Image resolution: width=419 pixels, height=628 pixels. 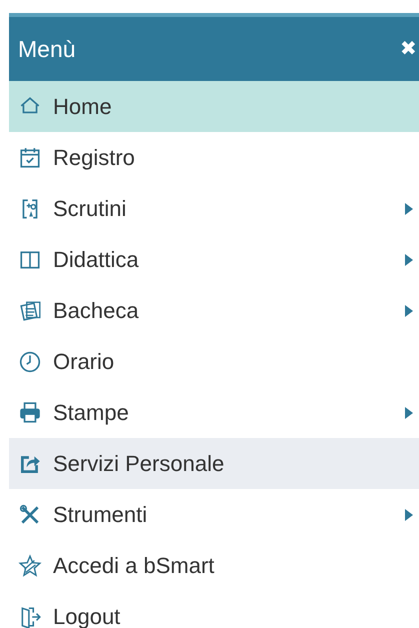 I want to click on menu-title: Menù, so click(x=47, y=49).